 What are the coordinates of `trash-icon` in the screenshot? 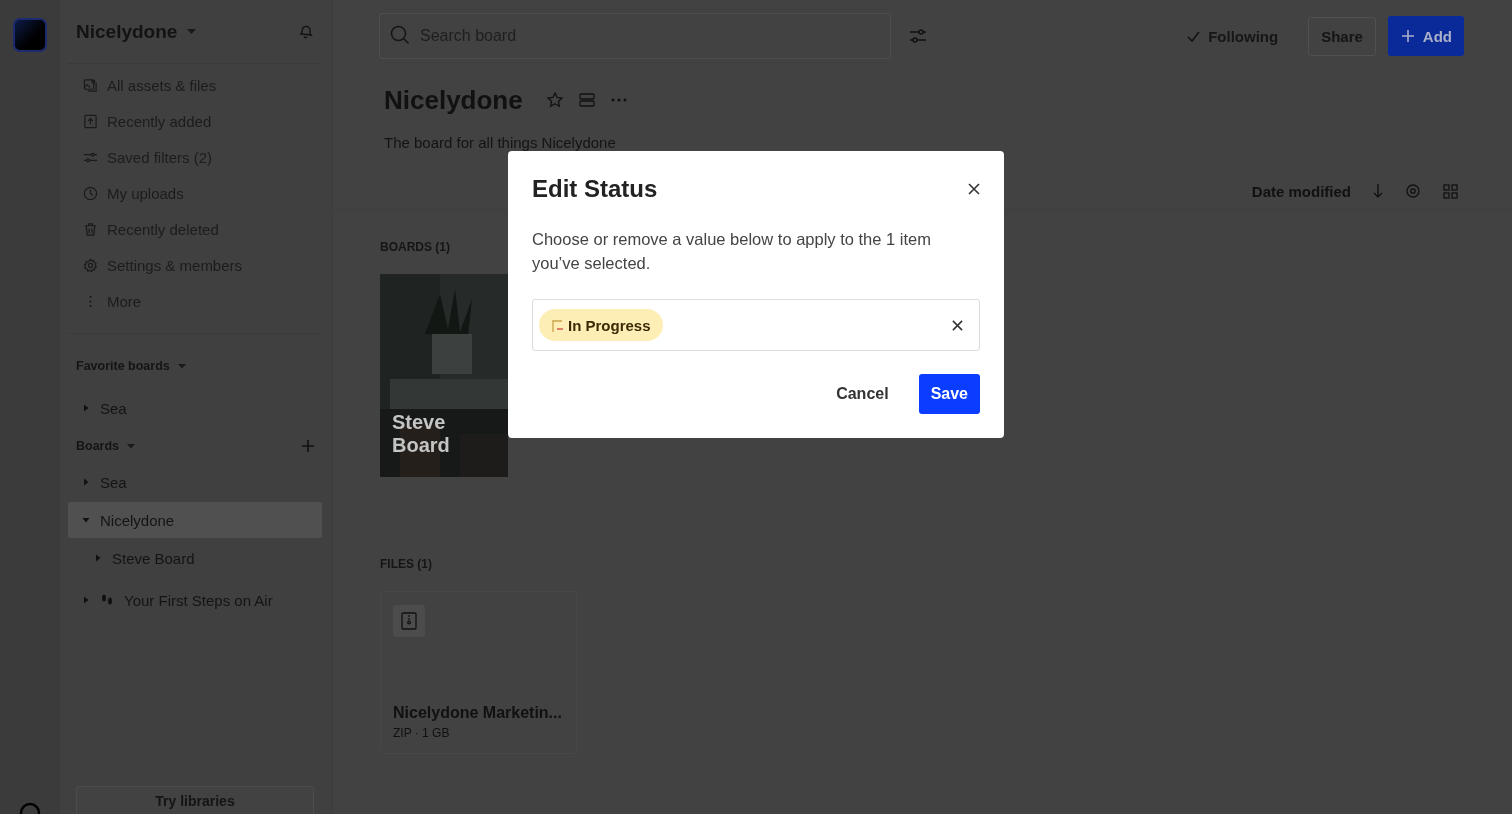 It's located at (90, 229).